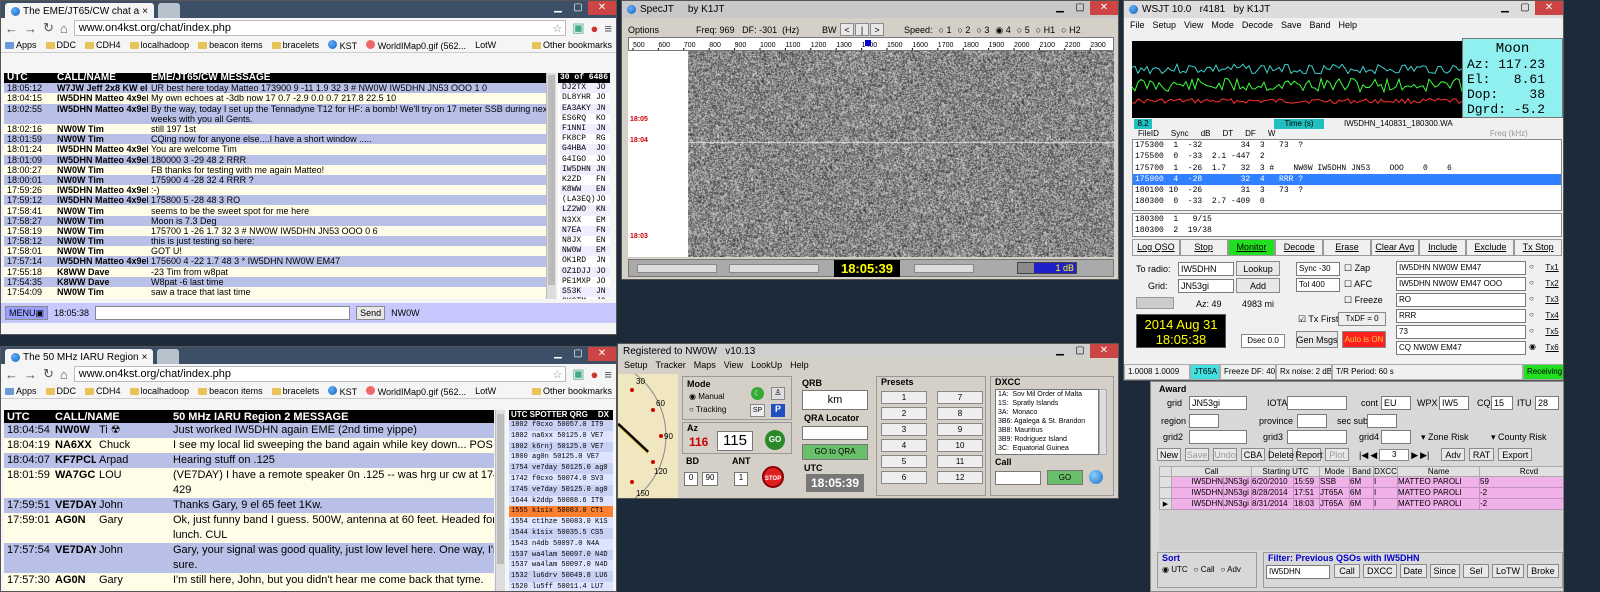 The image size is (1600, 592). Describe the element at coordinates (1257, 25) in the screenshot. I see `menu-decode: Decode` at that location.